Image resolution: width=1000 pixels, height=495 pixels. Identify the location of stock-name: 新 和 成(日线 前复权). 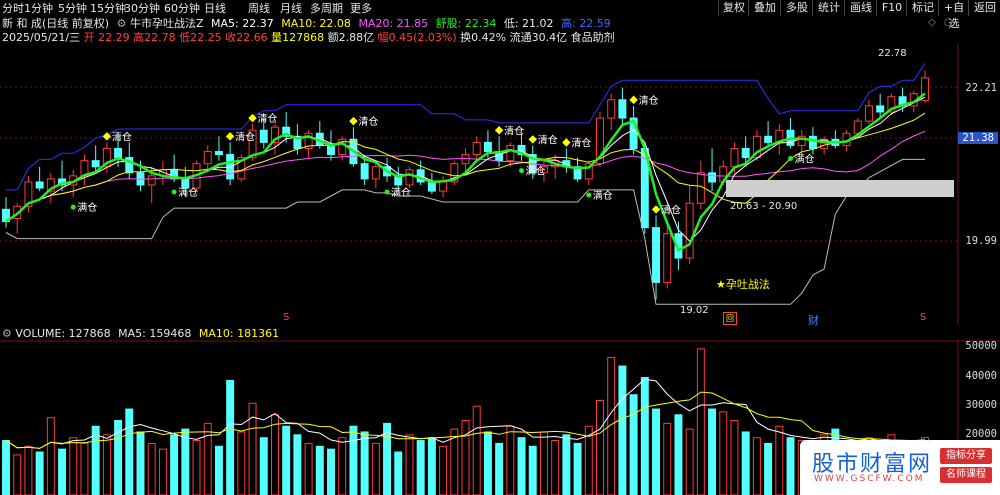
(56, 23).